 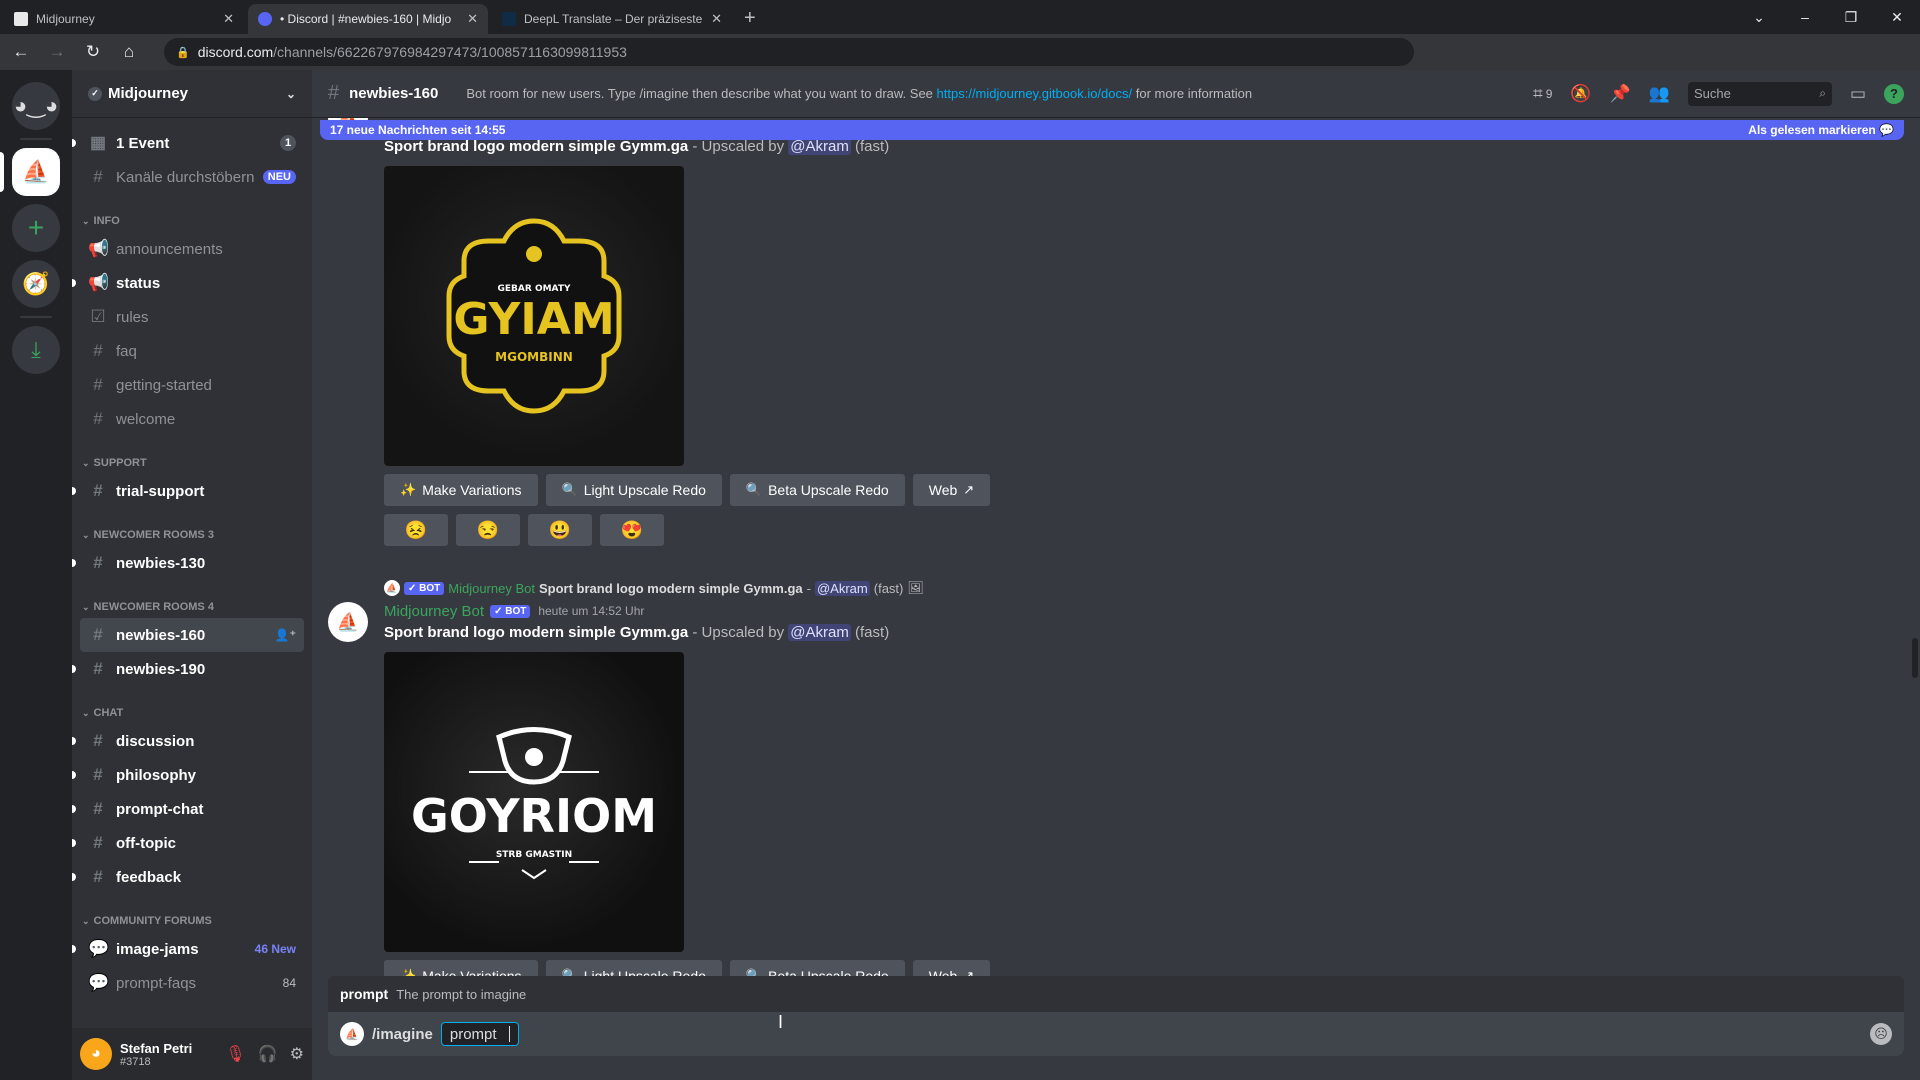 I want to click on prompt-option-input: prompt, so click(x=479, y=1034).